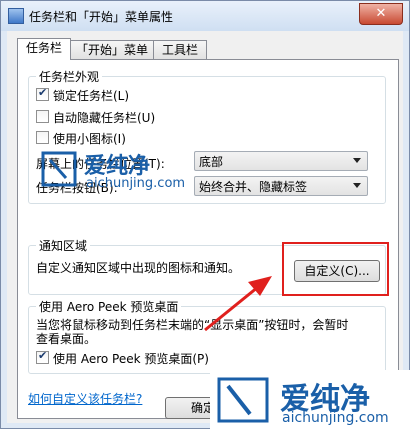  I want to click on watermark-logo: 爱纯净 aichunjing.com, so click(310, 399).